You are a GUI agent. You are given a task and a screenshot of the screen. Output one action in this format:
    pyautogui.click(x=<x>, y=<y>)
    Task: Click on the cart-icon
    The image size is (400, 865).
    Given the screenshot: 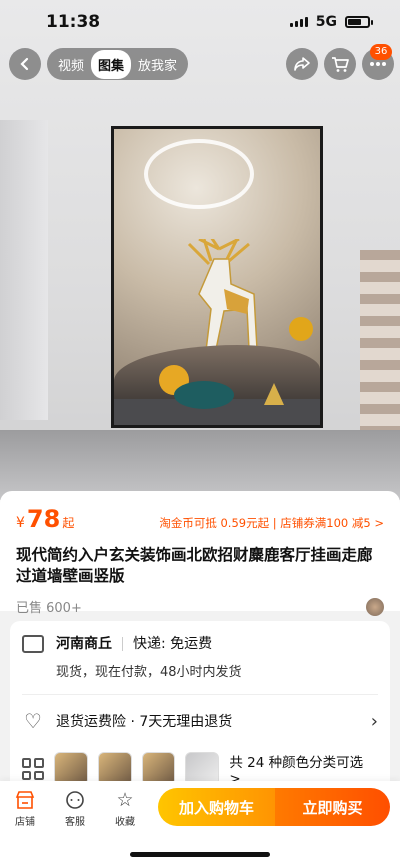 What is the action you would take?
    pyautogui.click(x=340, y=64)
    